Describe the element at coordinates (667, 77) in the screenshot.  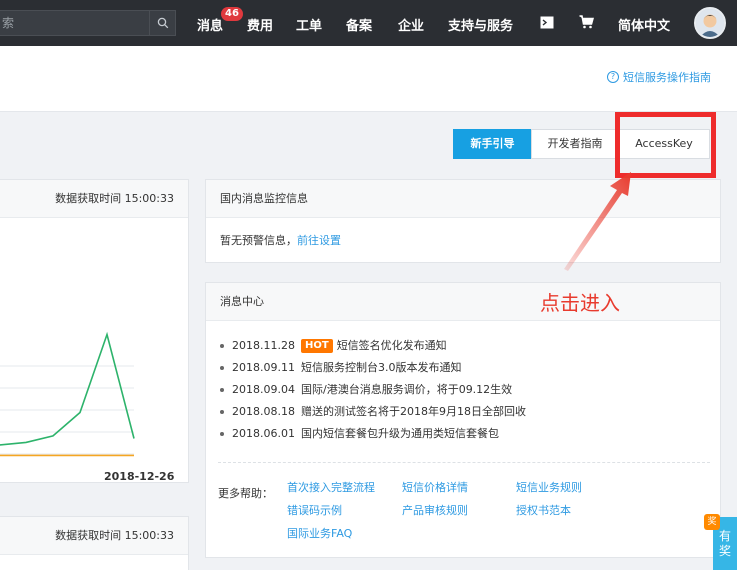
I see `sms-guide-label: 短信服务操作指南` at that location.